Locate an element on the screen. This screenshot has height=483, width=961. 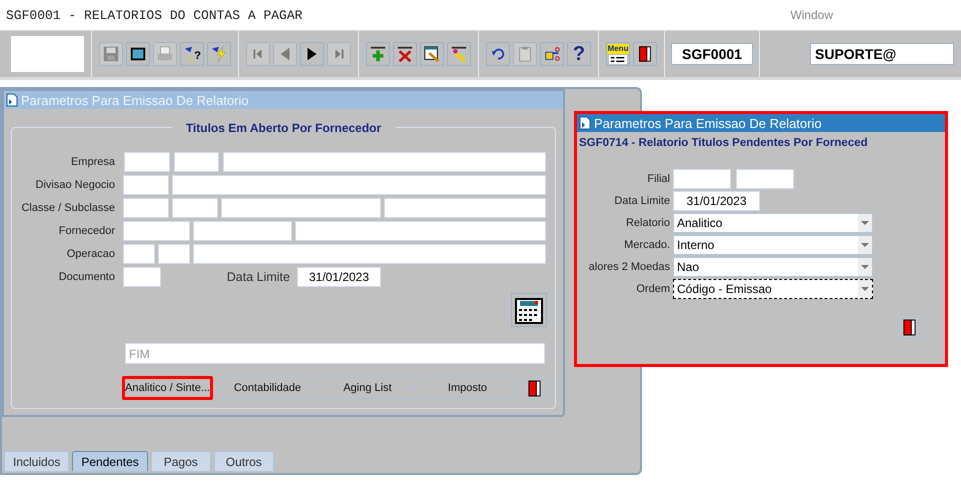
field-label: Filial is located at coordinates (658, 179).